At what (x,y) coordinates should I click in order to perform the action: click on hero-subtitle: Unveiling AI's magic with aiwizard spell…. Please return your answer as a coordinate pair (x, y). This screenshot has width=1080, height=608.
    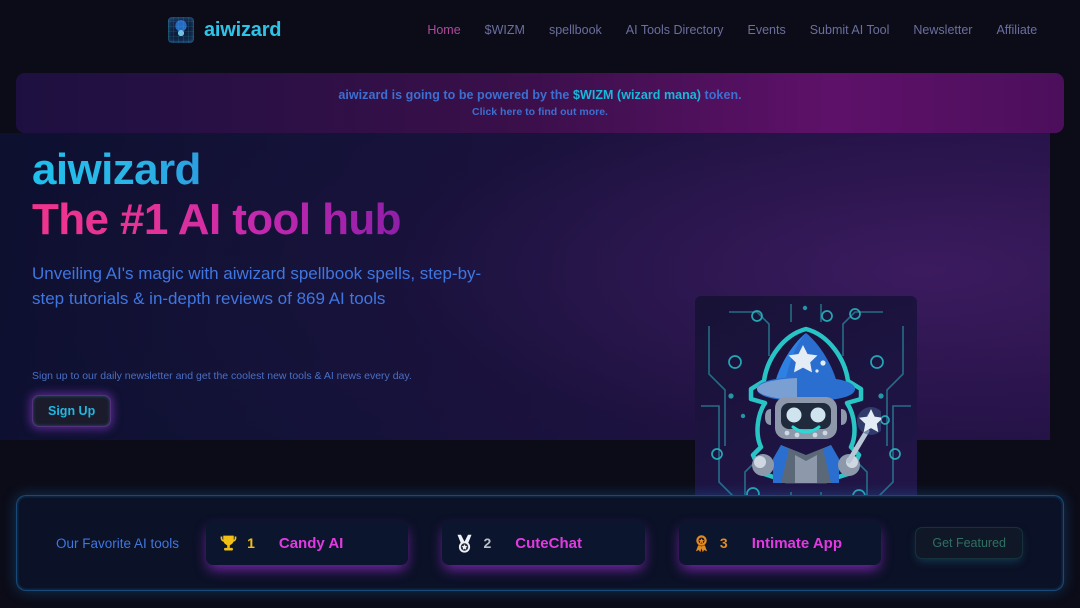
    Looking at the image, I should click on (257, 286).